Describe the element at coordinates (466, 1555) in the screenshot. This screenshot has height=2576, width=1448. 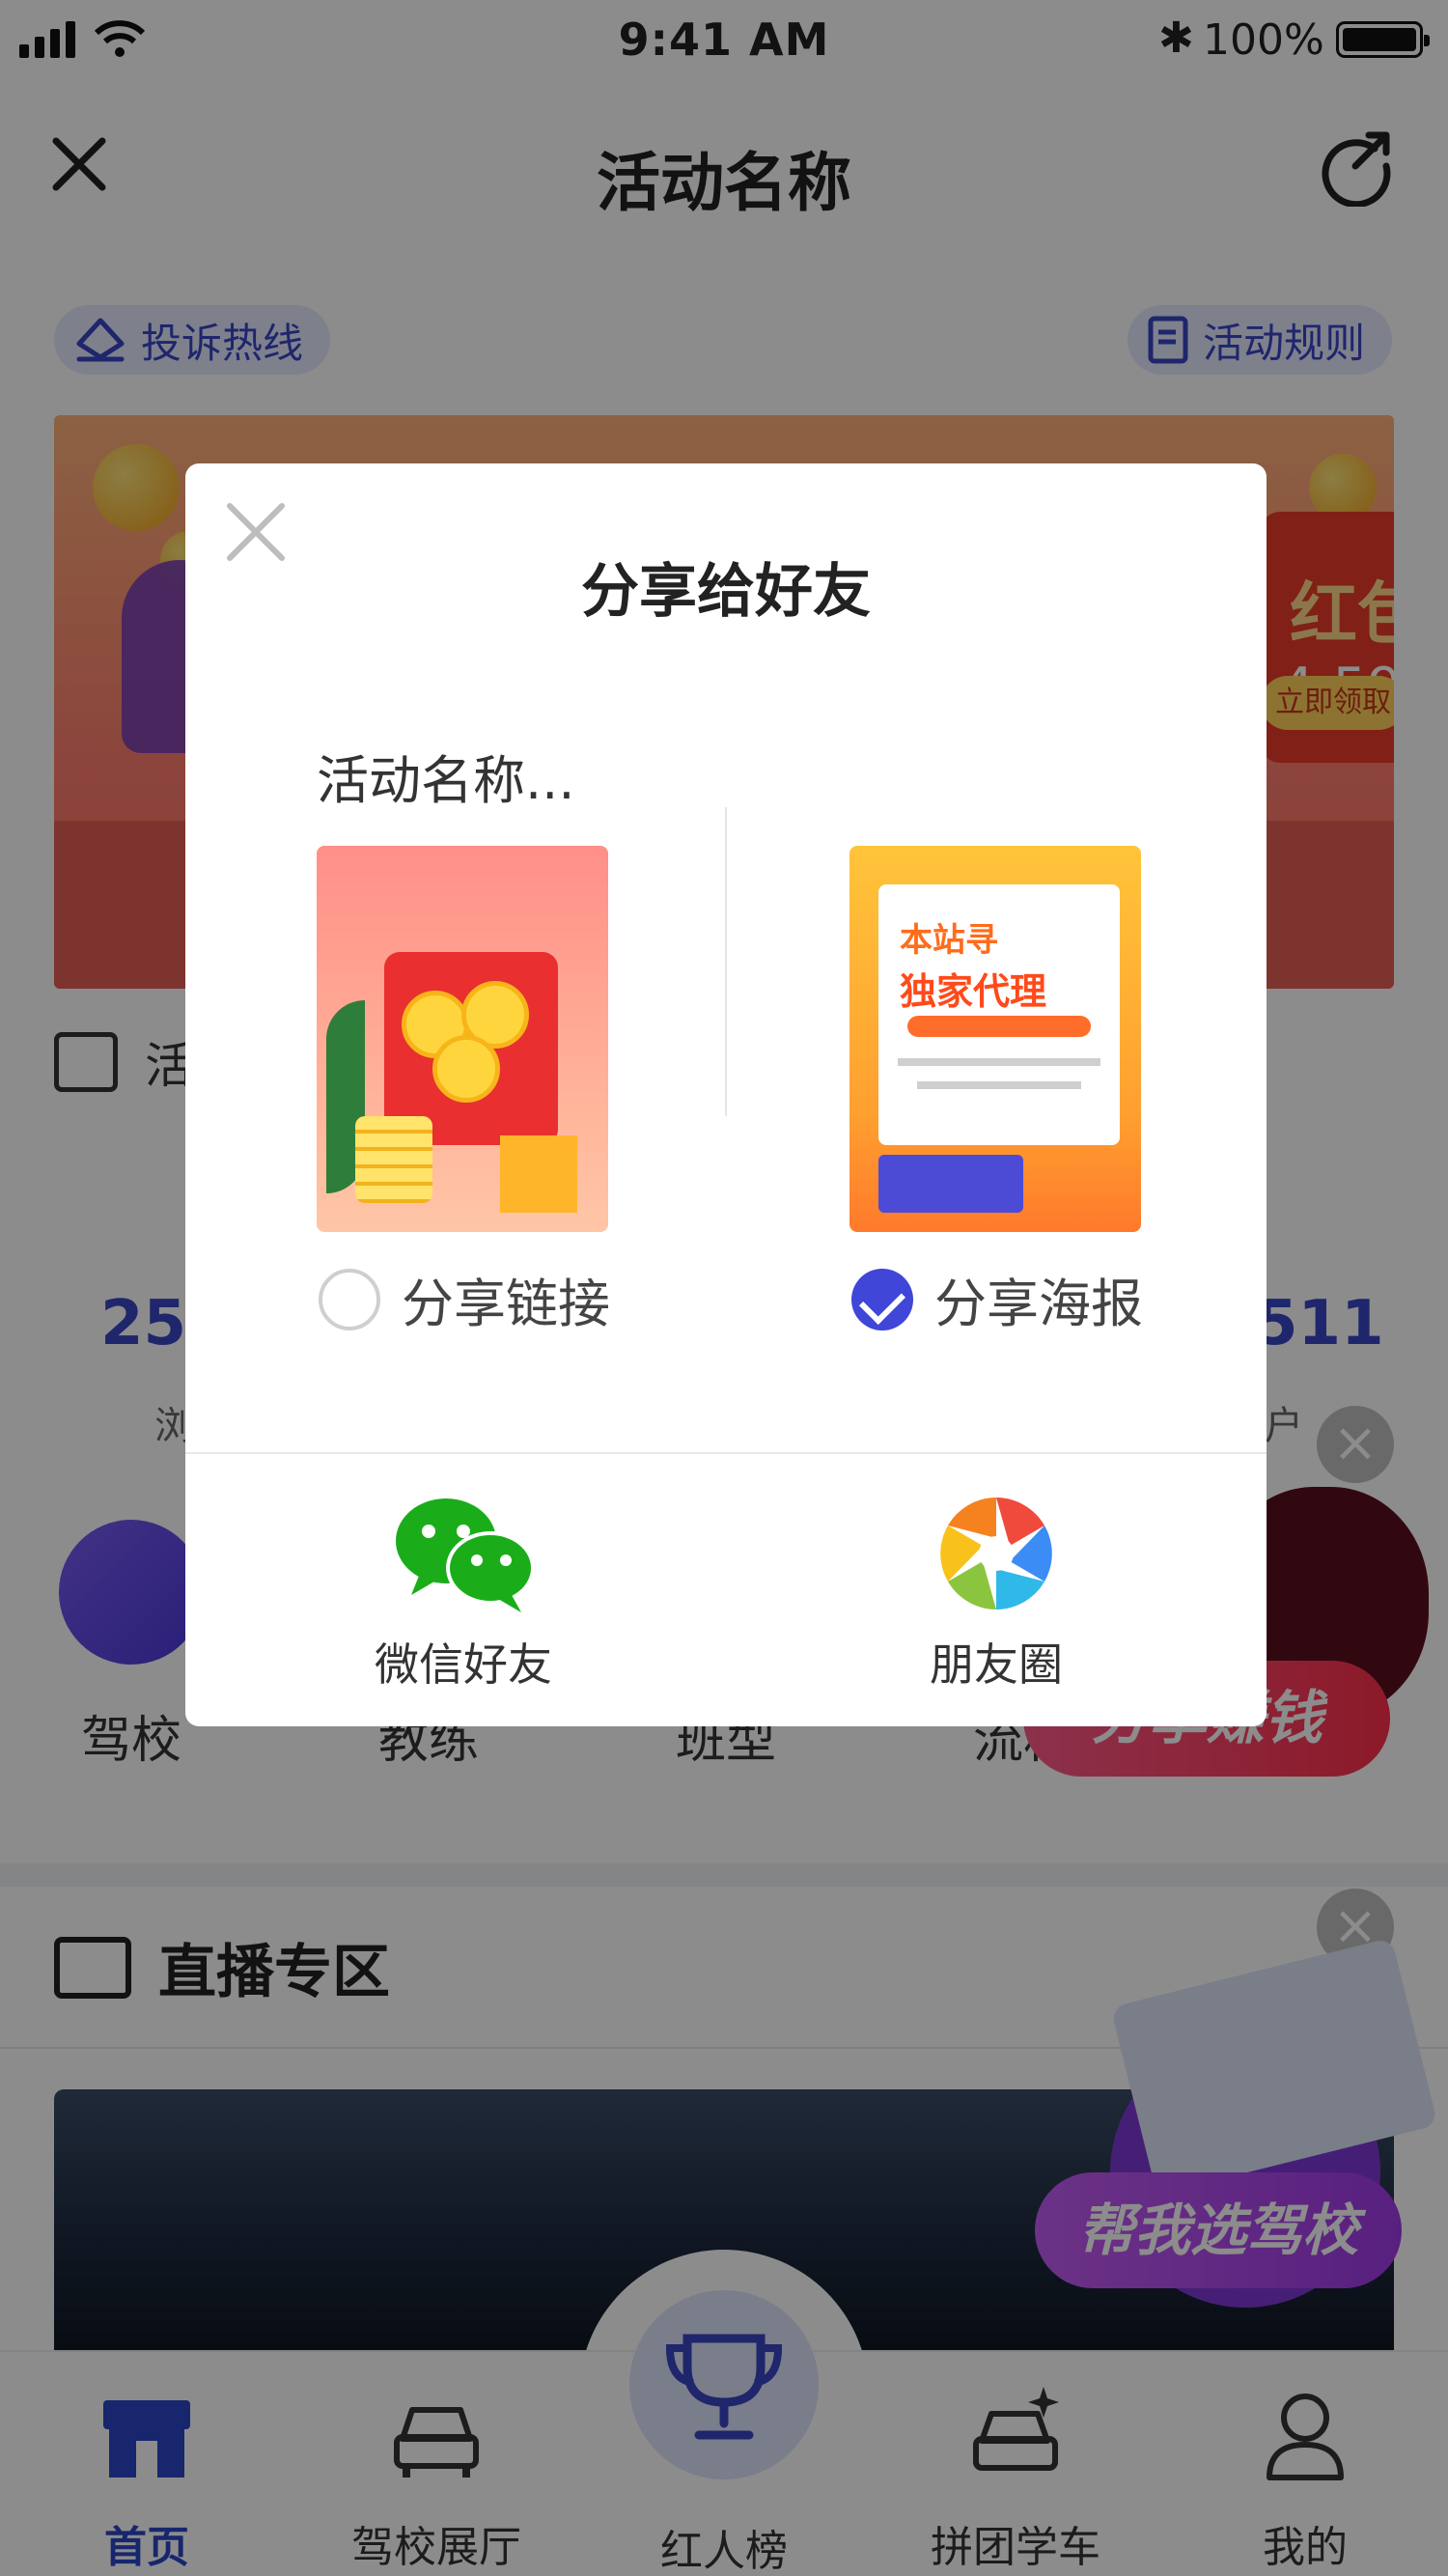
I see `wechat-icon` at that location.